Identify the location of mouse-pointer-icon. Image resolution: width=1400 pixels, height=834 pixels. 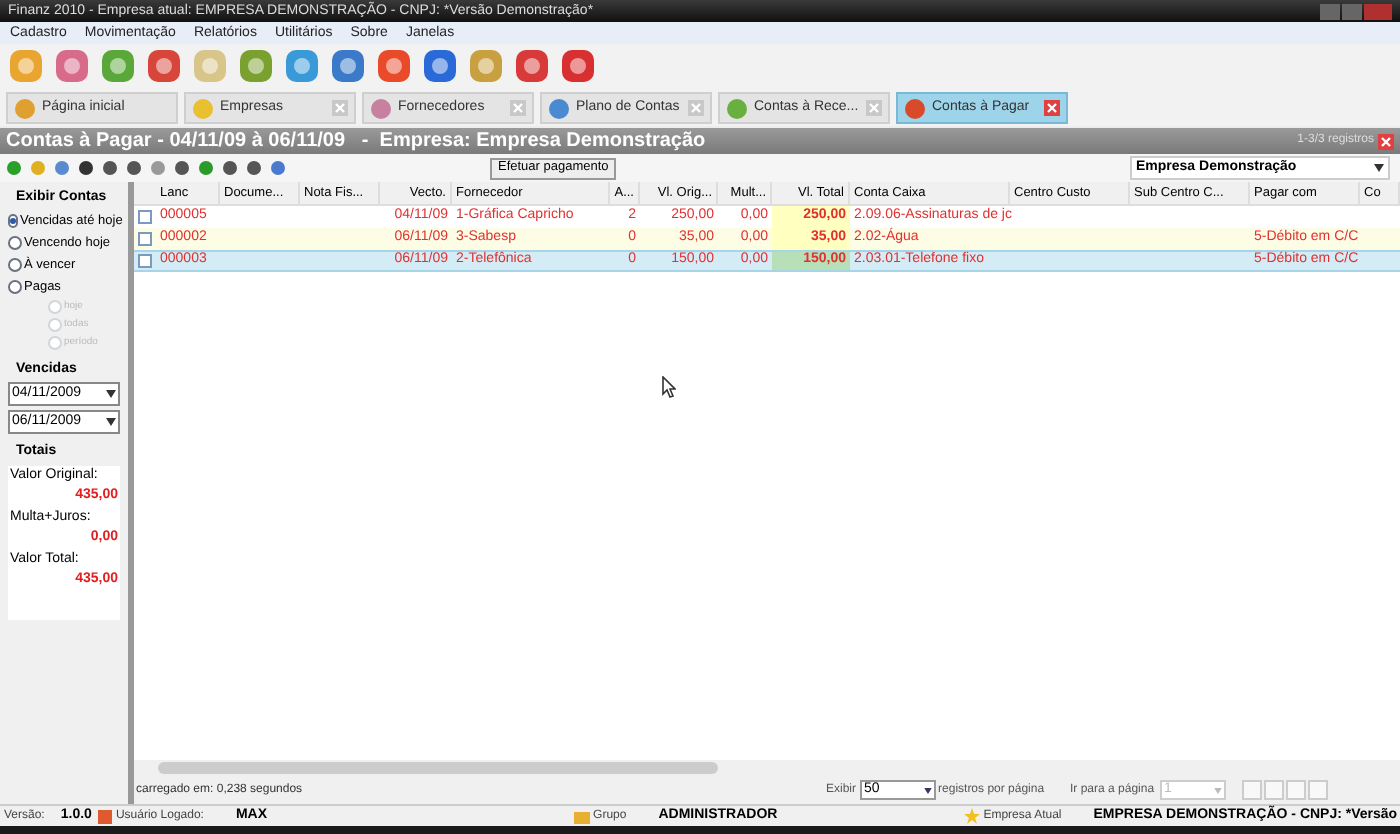
(669, 387).